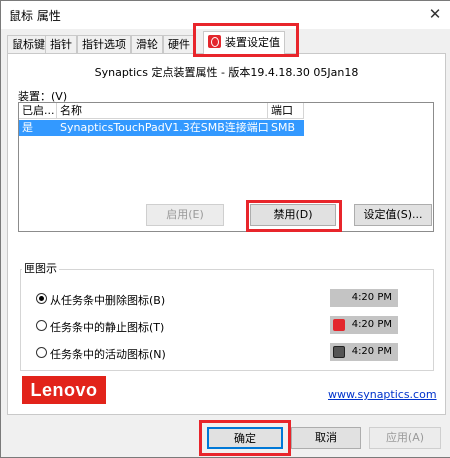  I want to click on tab-label: 鼠标键, so click(28, 44).